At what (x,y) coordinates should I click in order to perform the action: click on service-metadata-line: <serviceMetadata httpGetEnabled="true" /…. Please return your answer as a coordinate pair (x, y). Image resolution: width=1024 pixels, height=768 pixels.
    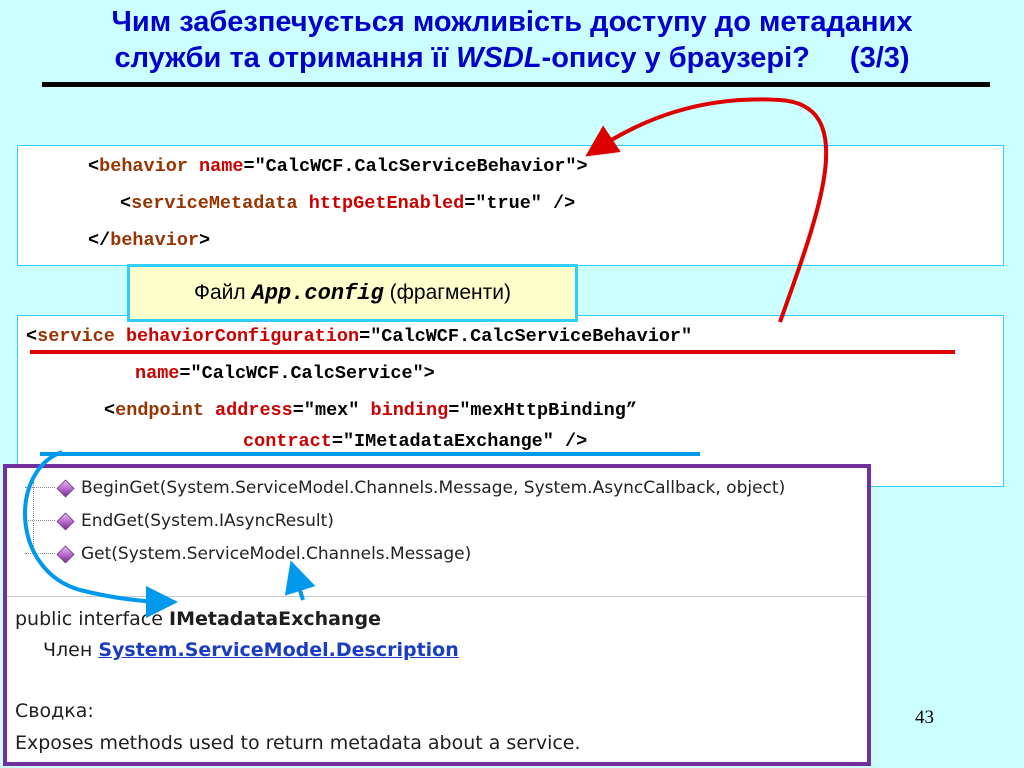
    Looking at the image, I should click on (348, 203).